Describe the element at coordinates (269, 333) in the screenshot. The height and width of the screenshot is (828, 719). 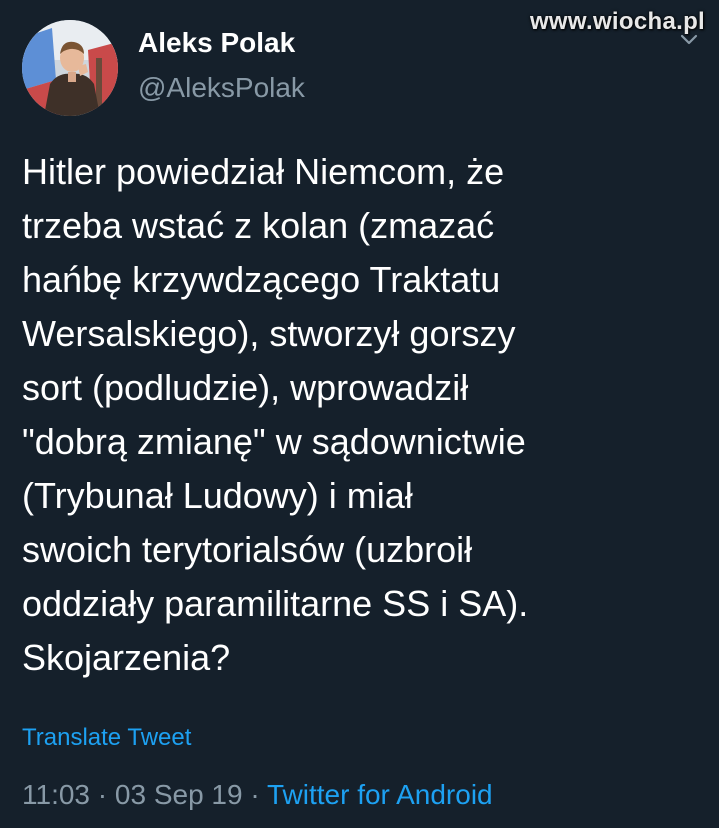
I see `tweet-text-line: Wersalskiego), stworzył gorszy` at that location.